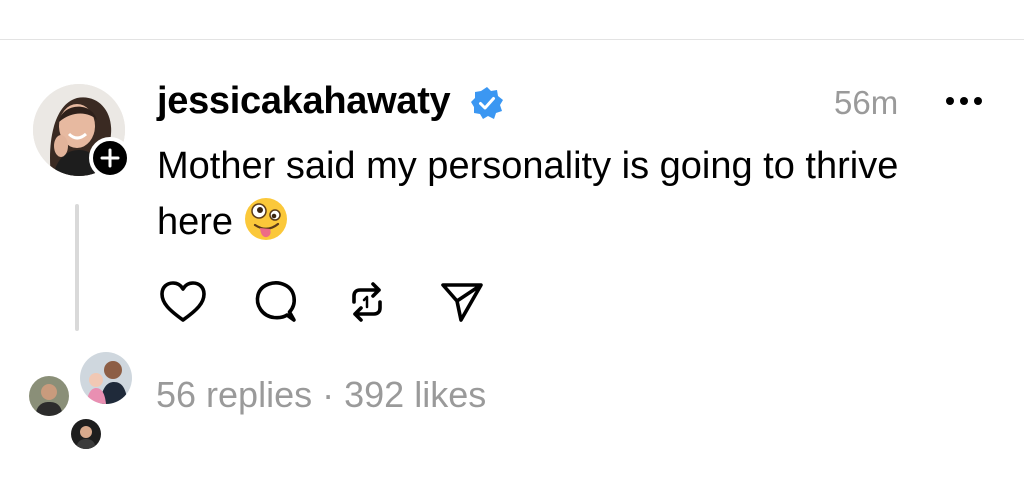 This screenshot has height=481, width=1024. I want to click on post-stats: 56 replies · 392 likes, so click(321, 395).